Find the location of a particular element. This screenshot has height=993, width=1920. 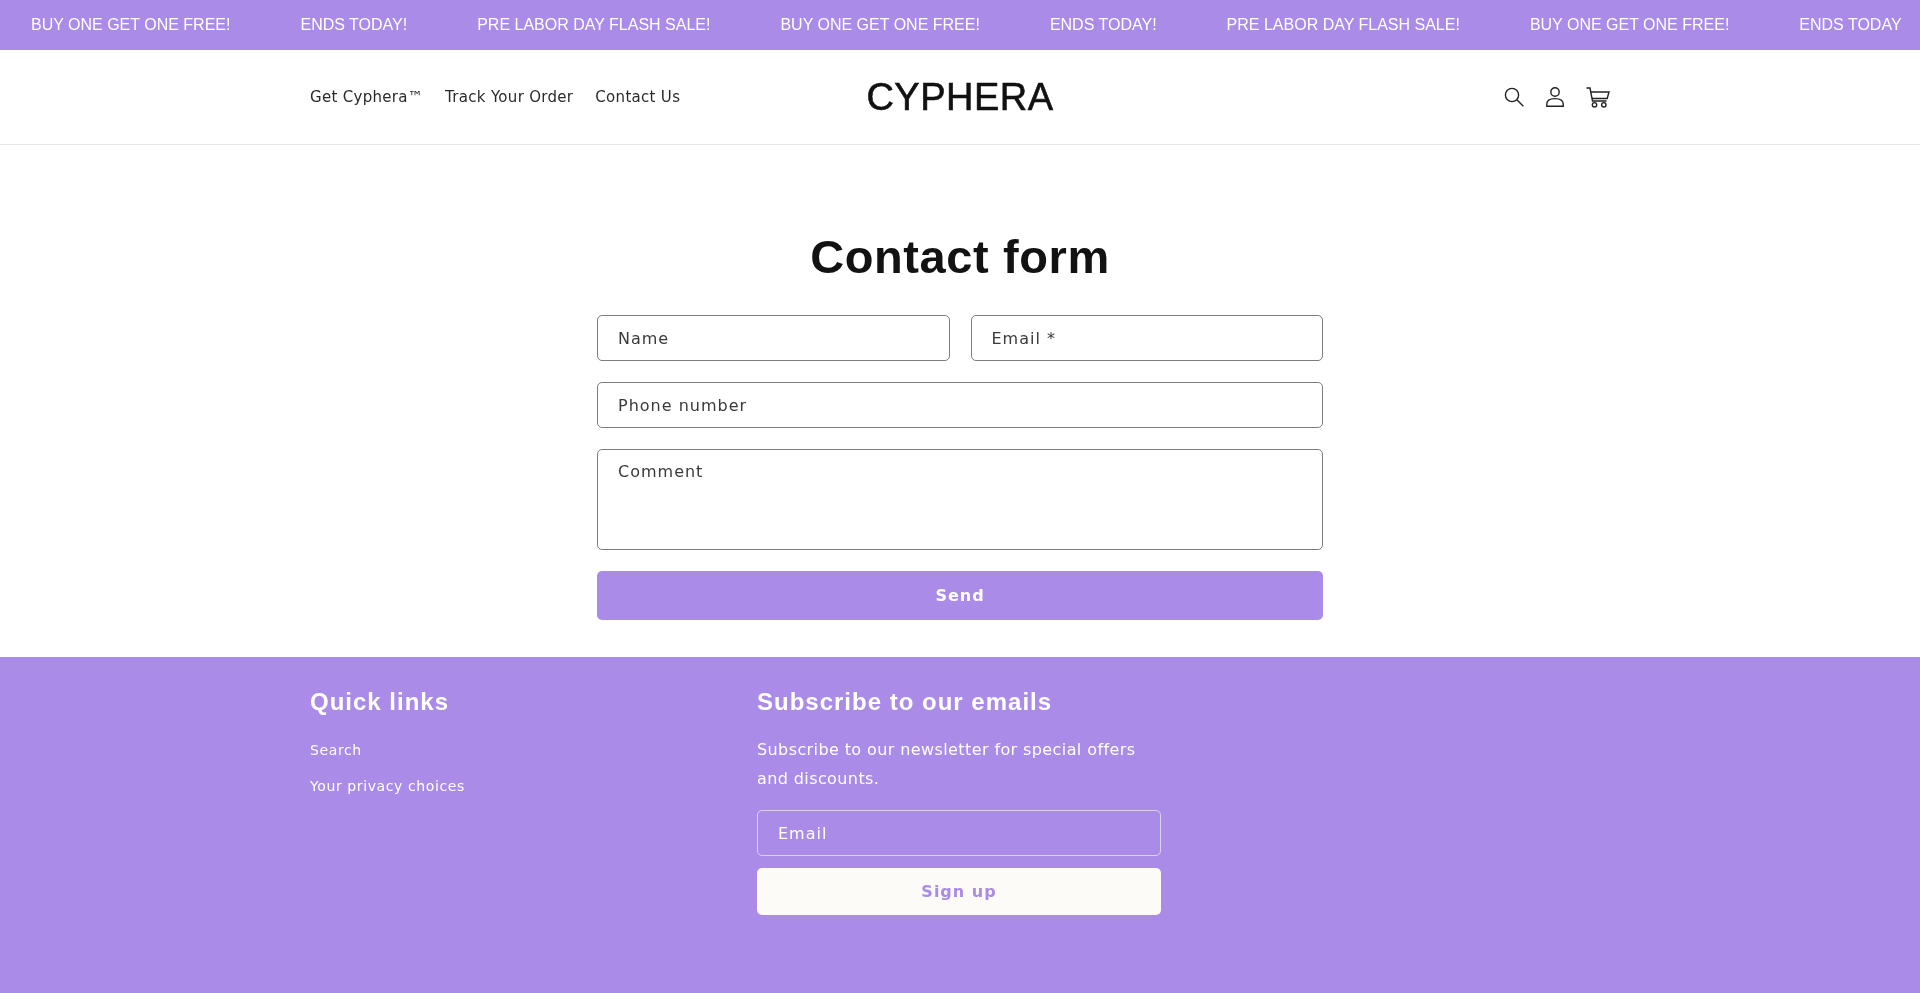

comment-field: Comment is located at coordinates (960, 499).